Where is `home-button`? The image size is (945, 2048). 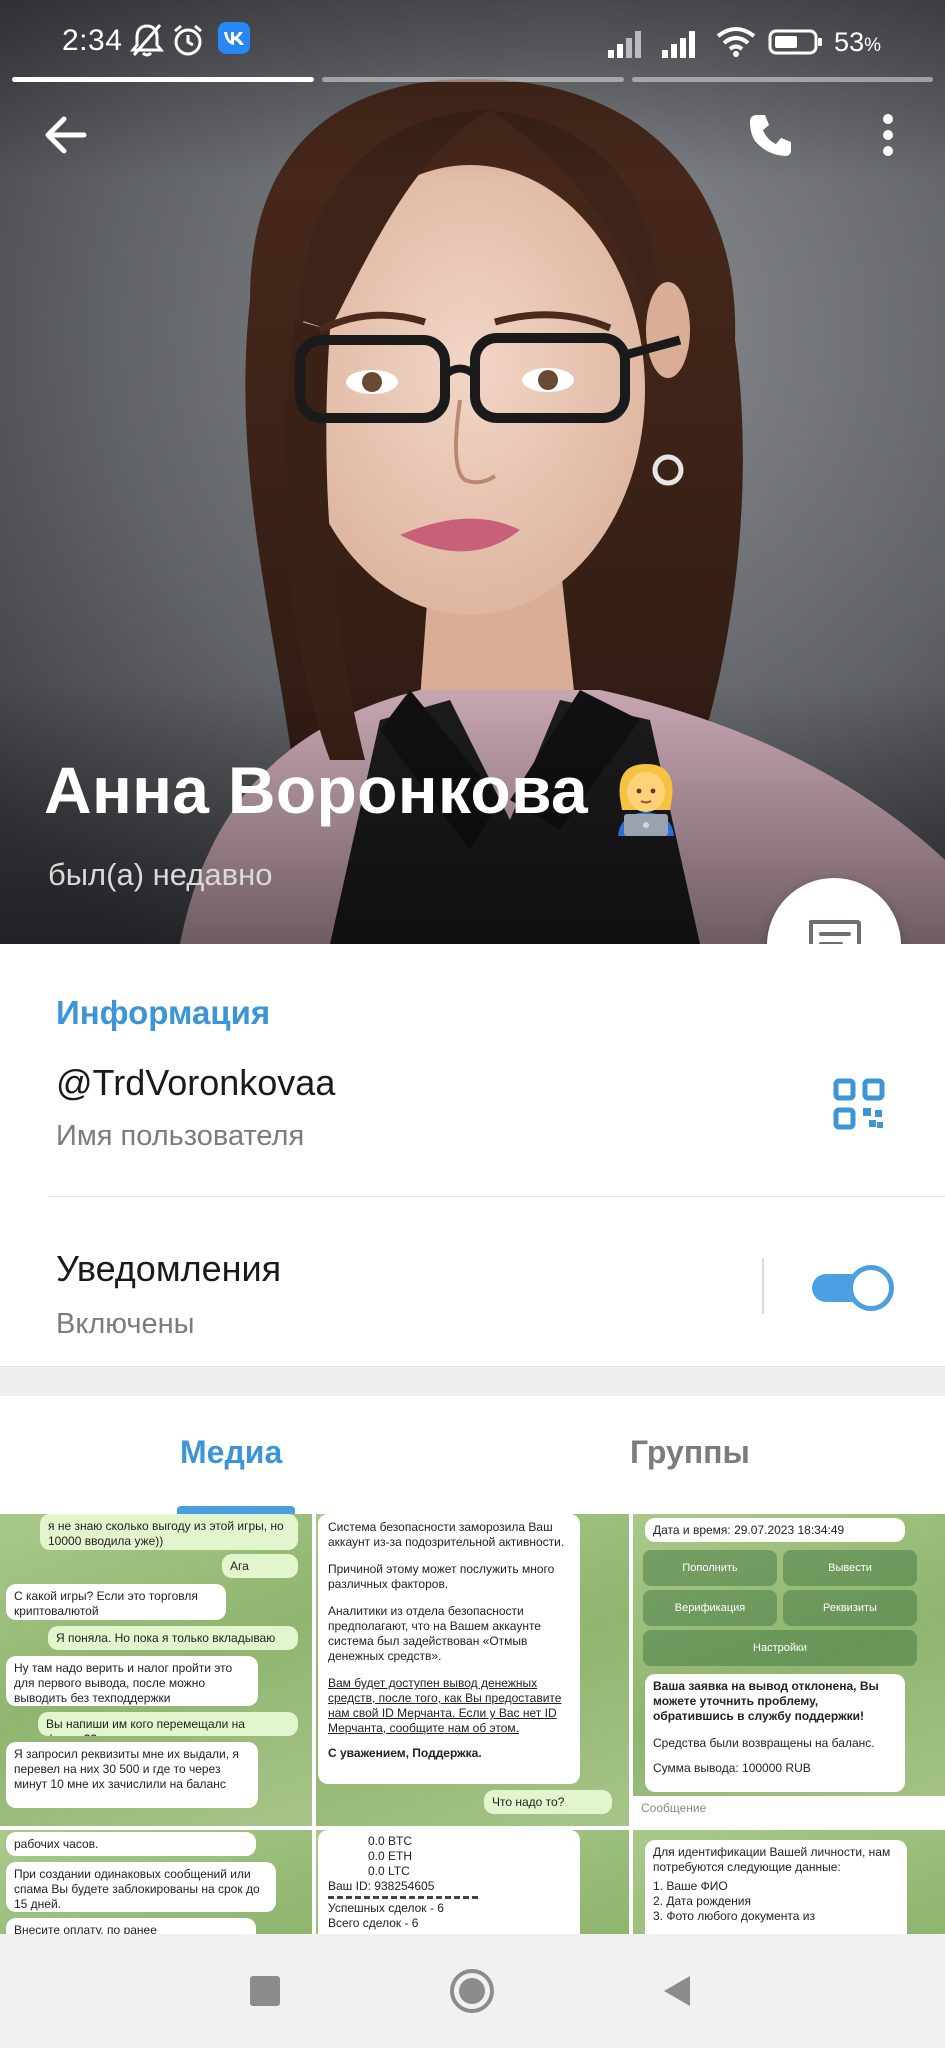
home-button is located at coordinates (472, 1991).